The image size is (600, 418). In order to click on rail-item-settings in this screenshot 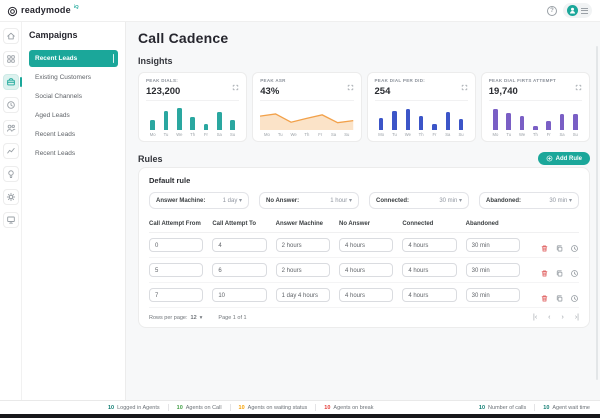, I will do `click(10, 197)`.